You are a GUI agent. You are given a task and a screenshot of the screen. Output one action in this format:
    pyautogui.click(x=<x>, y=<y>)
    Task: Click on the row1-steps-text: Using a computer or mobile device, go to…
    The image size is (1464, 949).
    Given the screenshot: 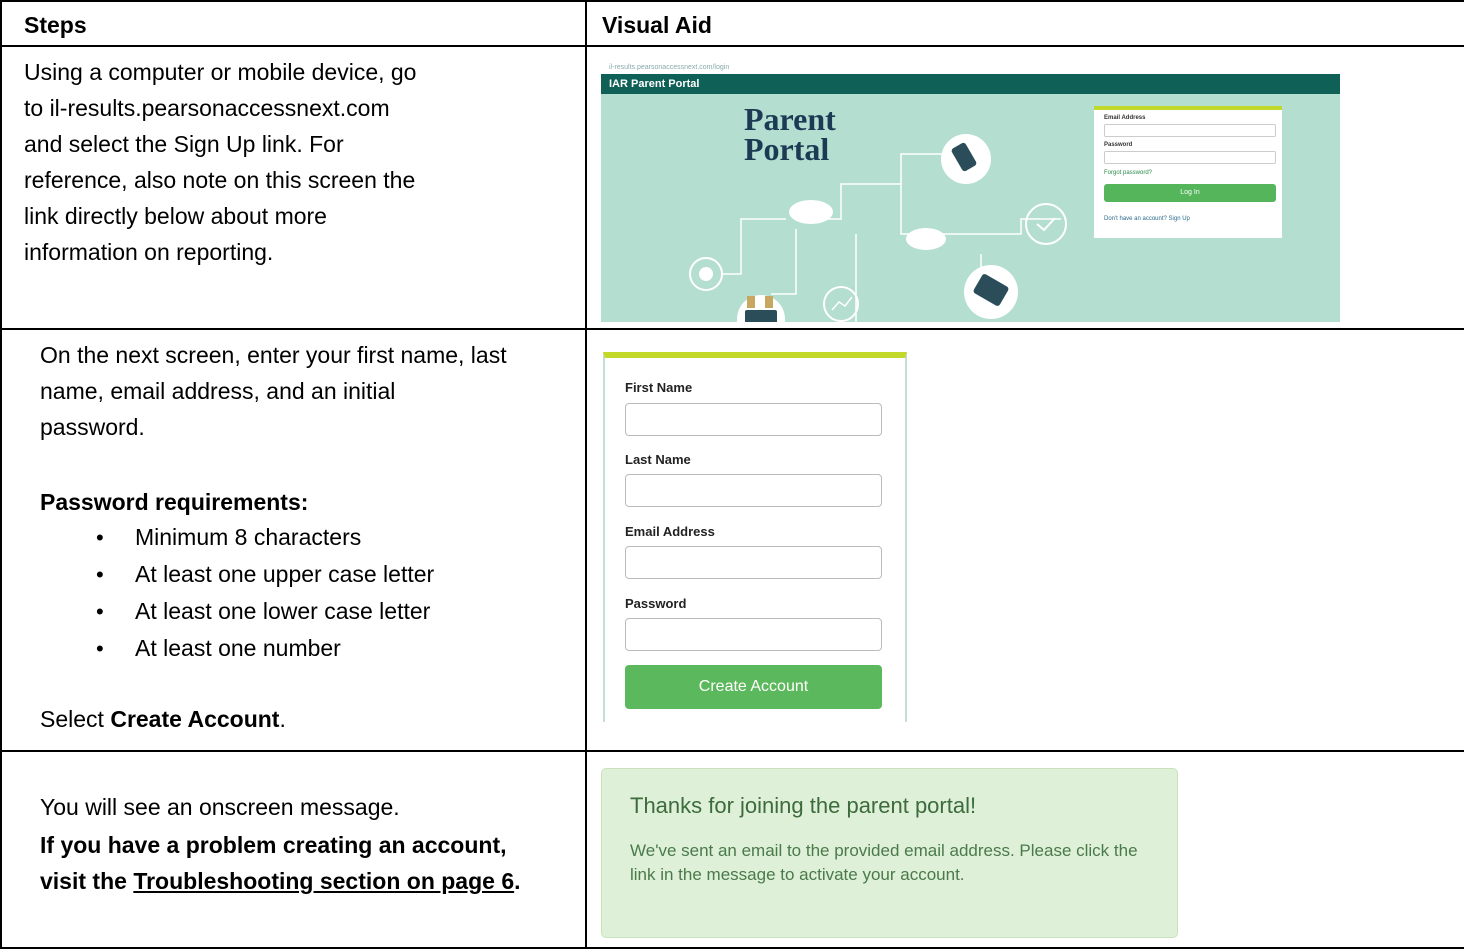 What is the action you would take?
    pyautogui.click(x=220, y=162)
    